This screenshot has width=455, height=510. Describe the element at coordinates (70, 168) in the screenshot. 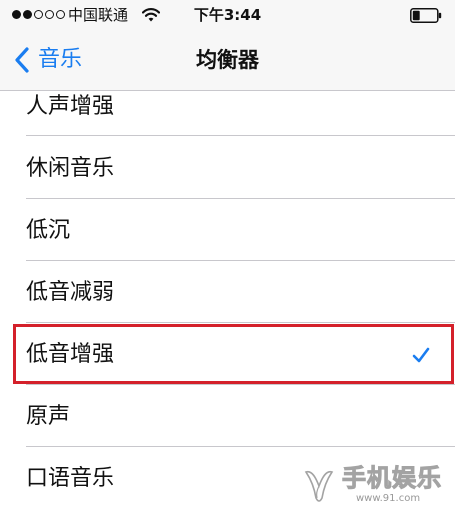

I see `list-item-label: 休闲音乐` at that location.